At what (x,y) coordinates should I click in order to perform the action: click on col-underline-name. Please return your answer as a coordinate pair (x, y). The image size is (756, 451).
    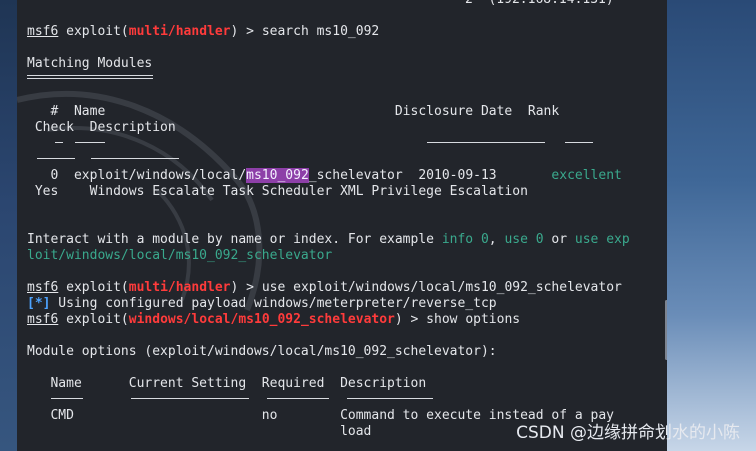
    Looking at the image, I should click on (90, 142).